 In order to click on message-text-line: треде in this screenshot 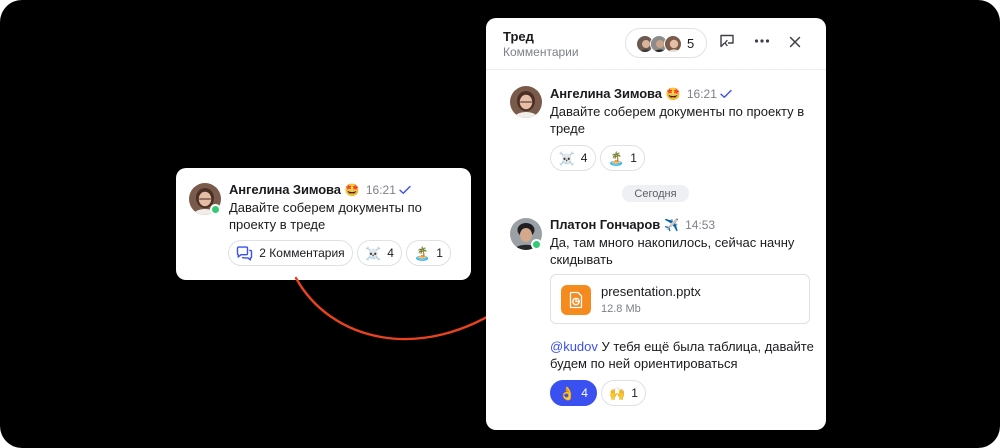, I will do `click(567, 128)`.